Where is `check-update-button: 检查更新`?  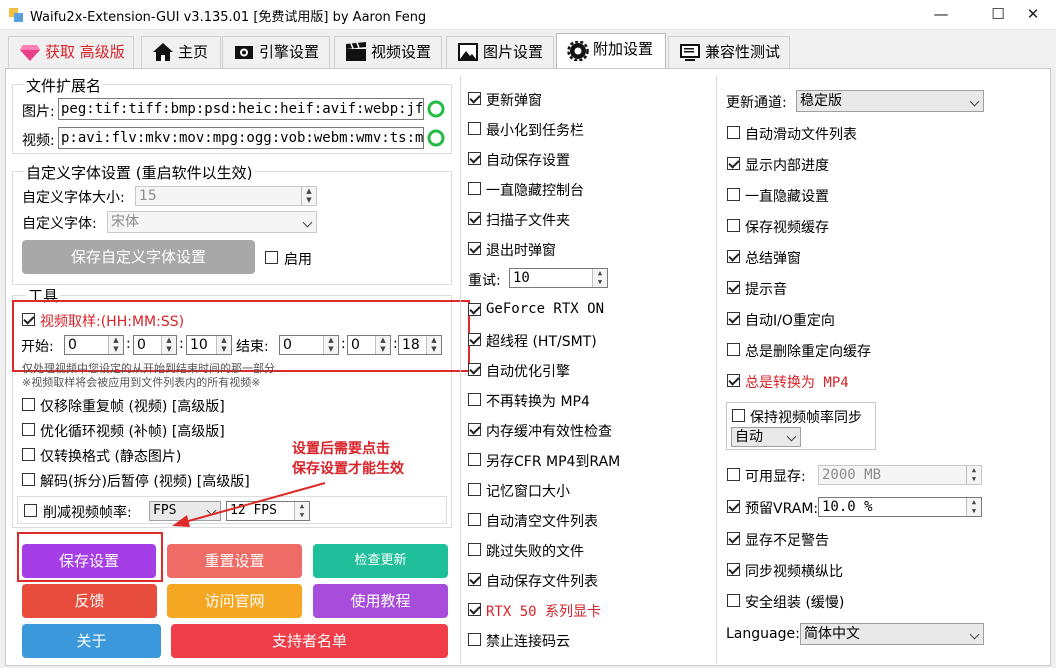 check-update-button: 检查更新 is located at coordinates (380, 561).